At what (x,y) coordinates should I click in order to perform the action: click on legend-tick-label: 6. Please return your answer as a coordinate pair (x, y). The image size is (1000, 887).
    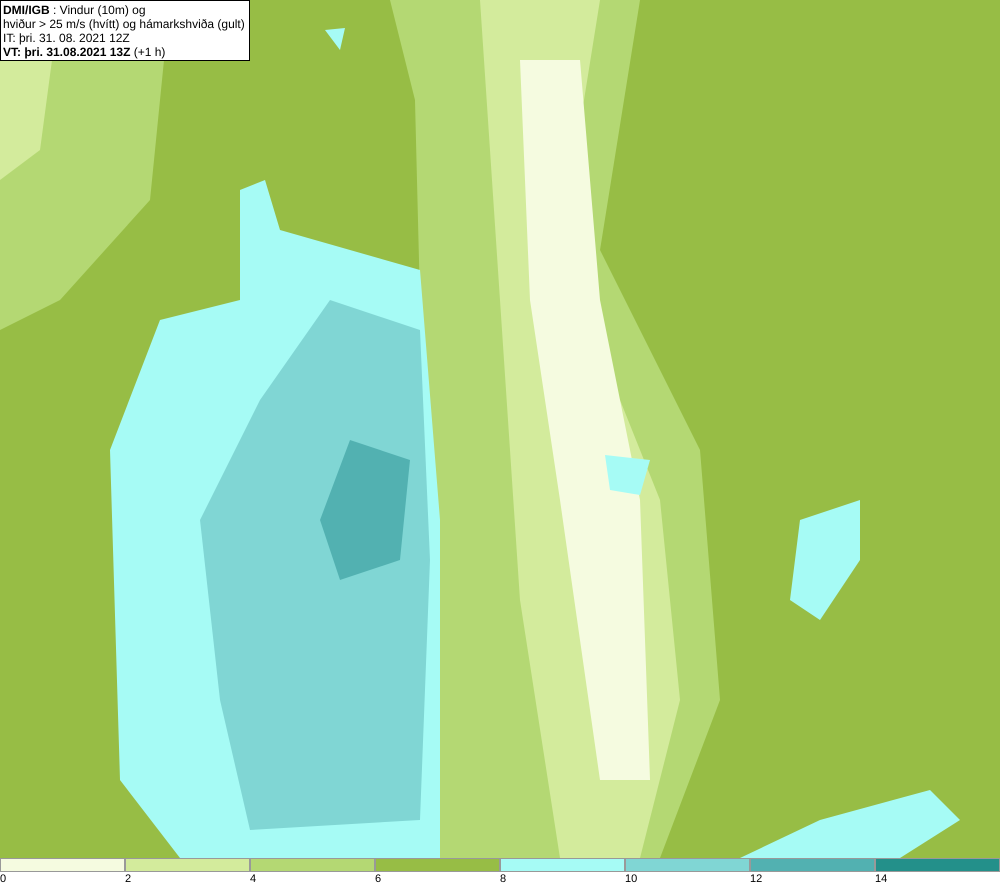
    Looking at the image, I should click on (378, 879).